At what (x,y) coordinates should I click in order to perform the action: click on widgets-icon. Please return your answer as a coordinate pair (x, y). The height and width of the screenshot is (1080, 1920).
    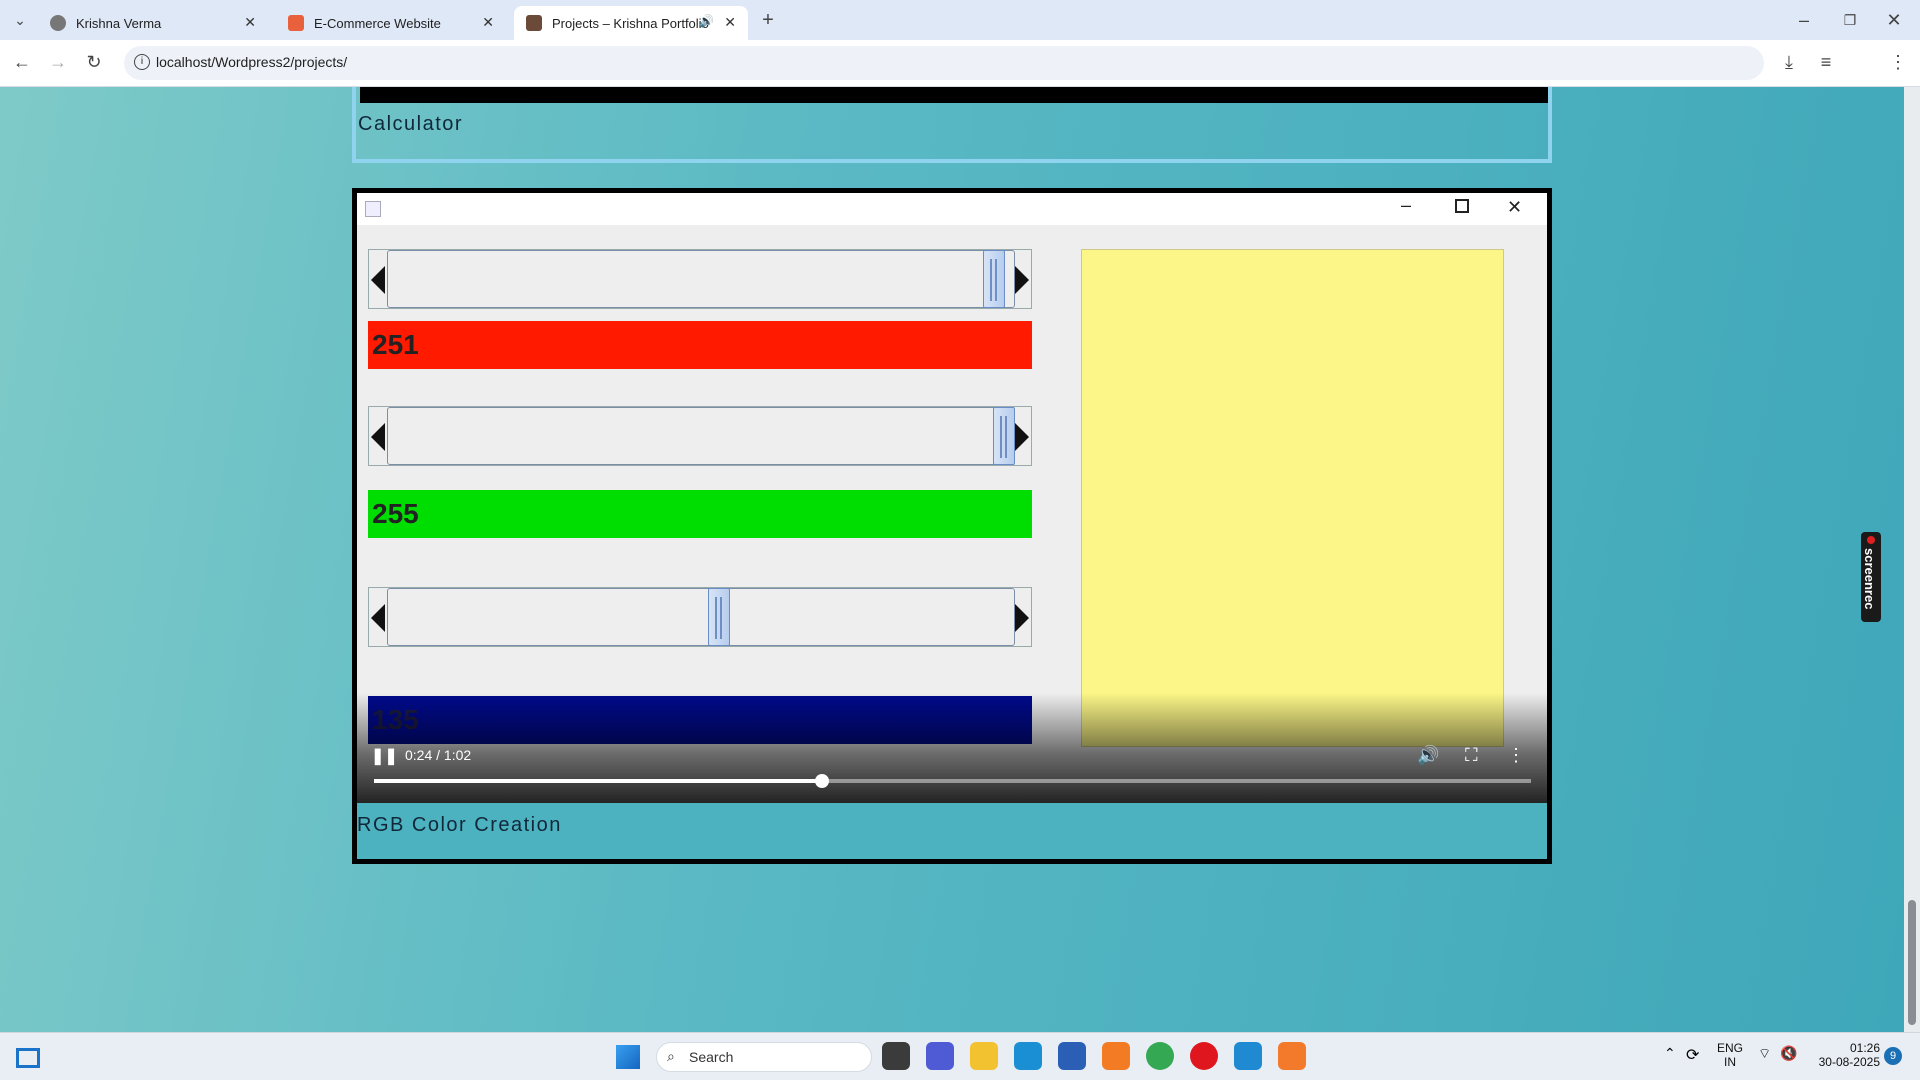
    Looking at the image, I should click on (28, 1058).